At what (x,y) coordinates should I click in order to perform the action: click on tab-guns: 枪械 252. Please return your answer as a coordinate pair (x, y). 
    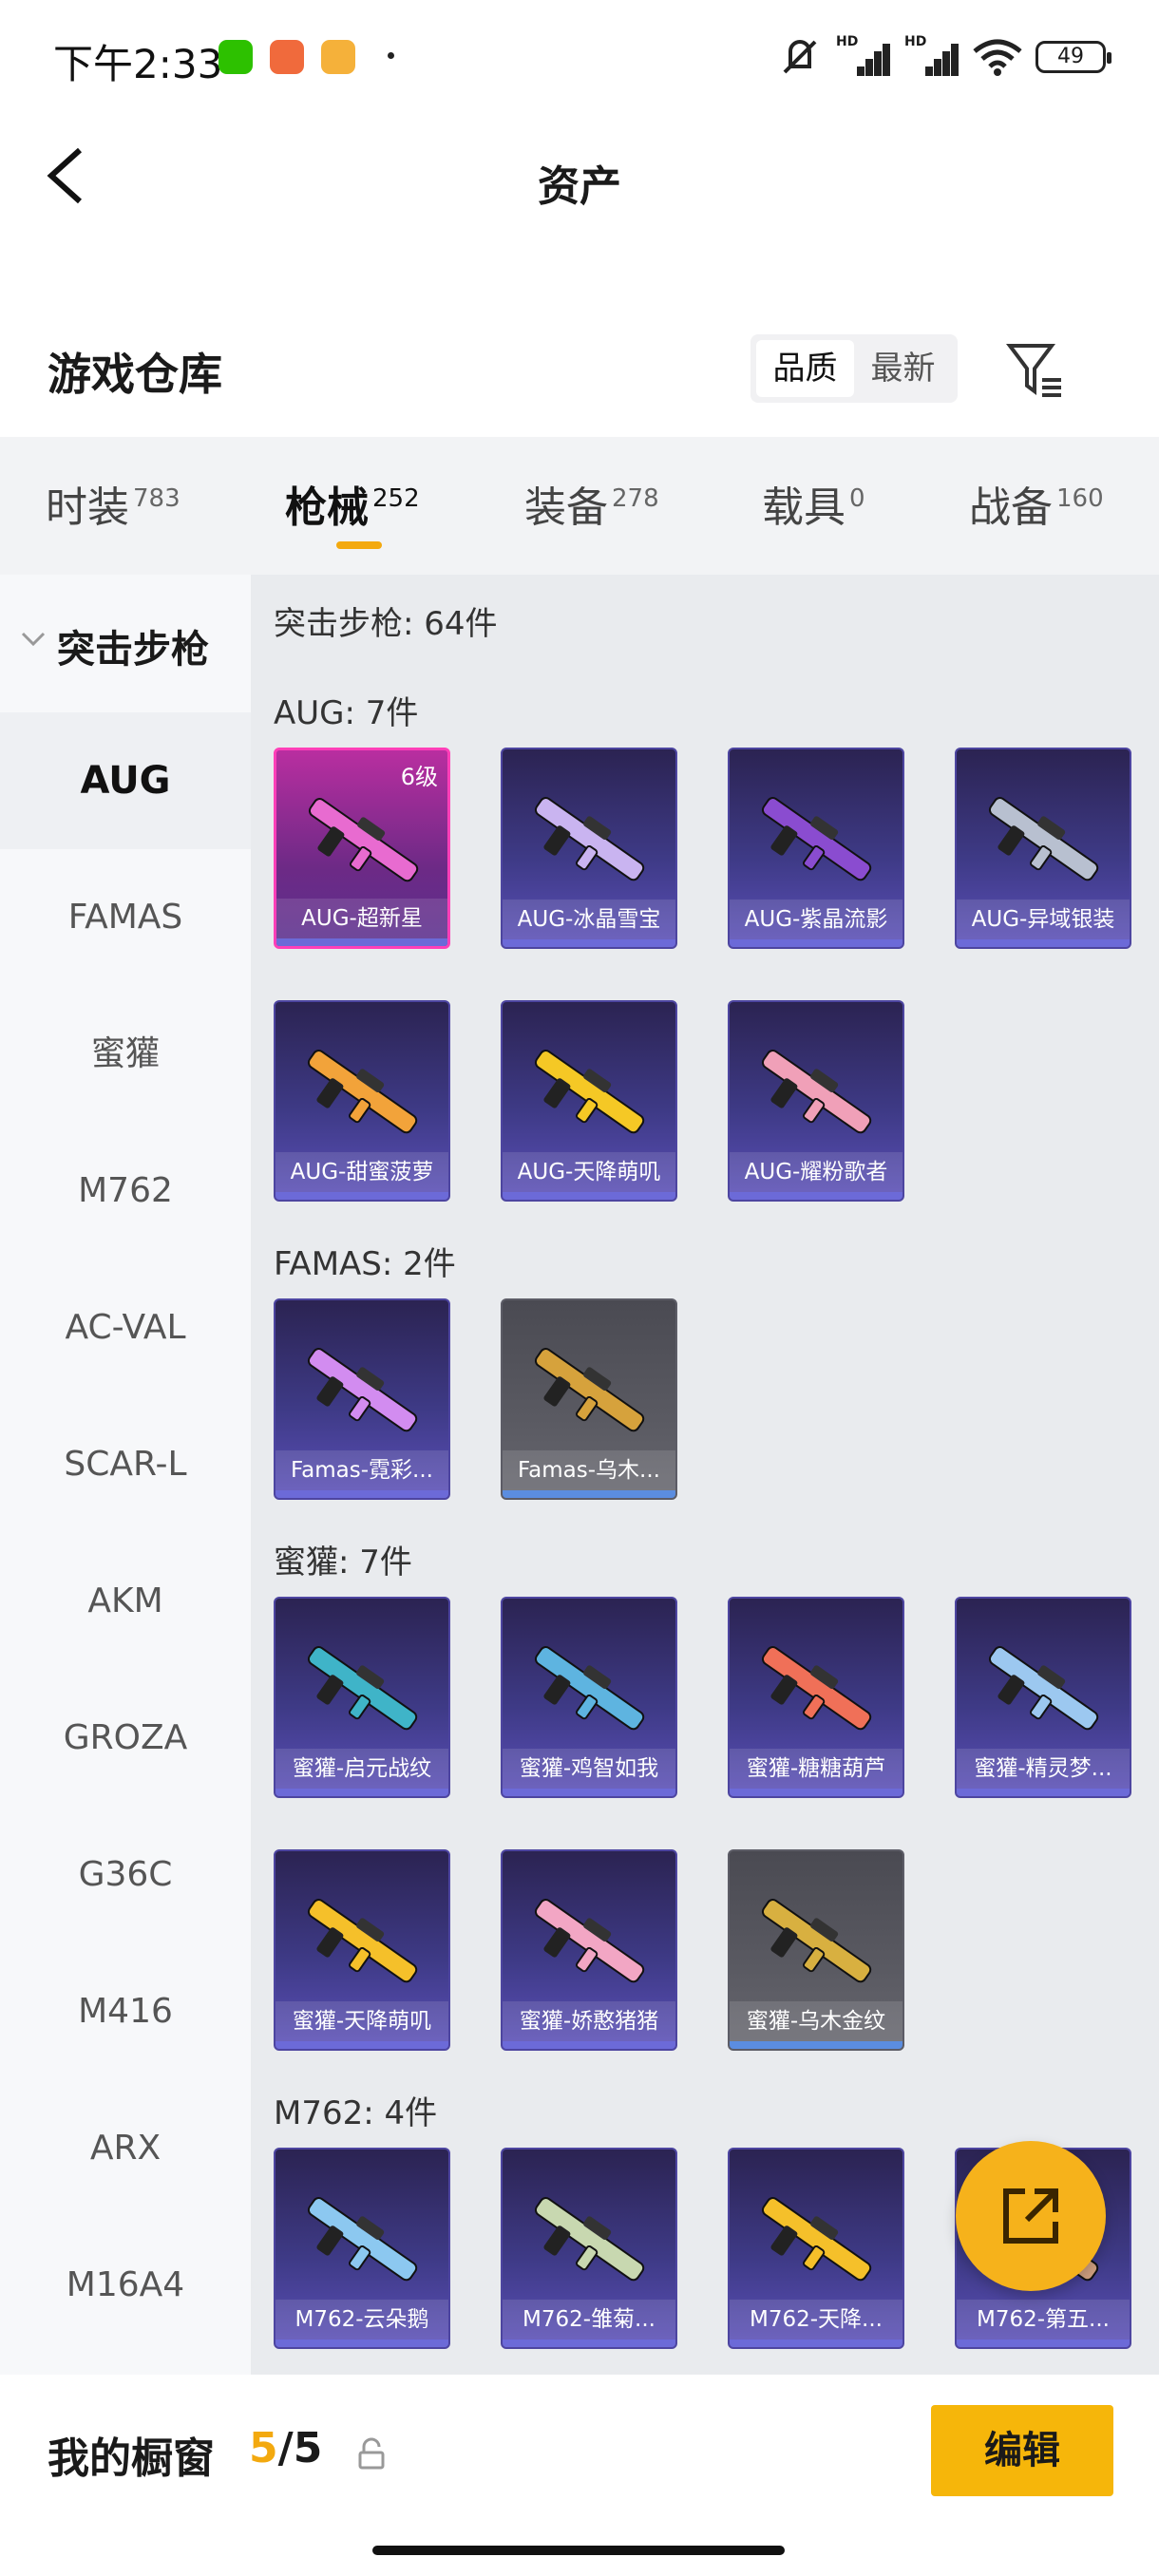
    Looking at the image, I should click on (352, 503).